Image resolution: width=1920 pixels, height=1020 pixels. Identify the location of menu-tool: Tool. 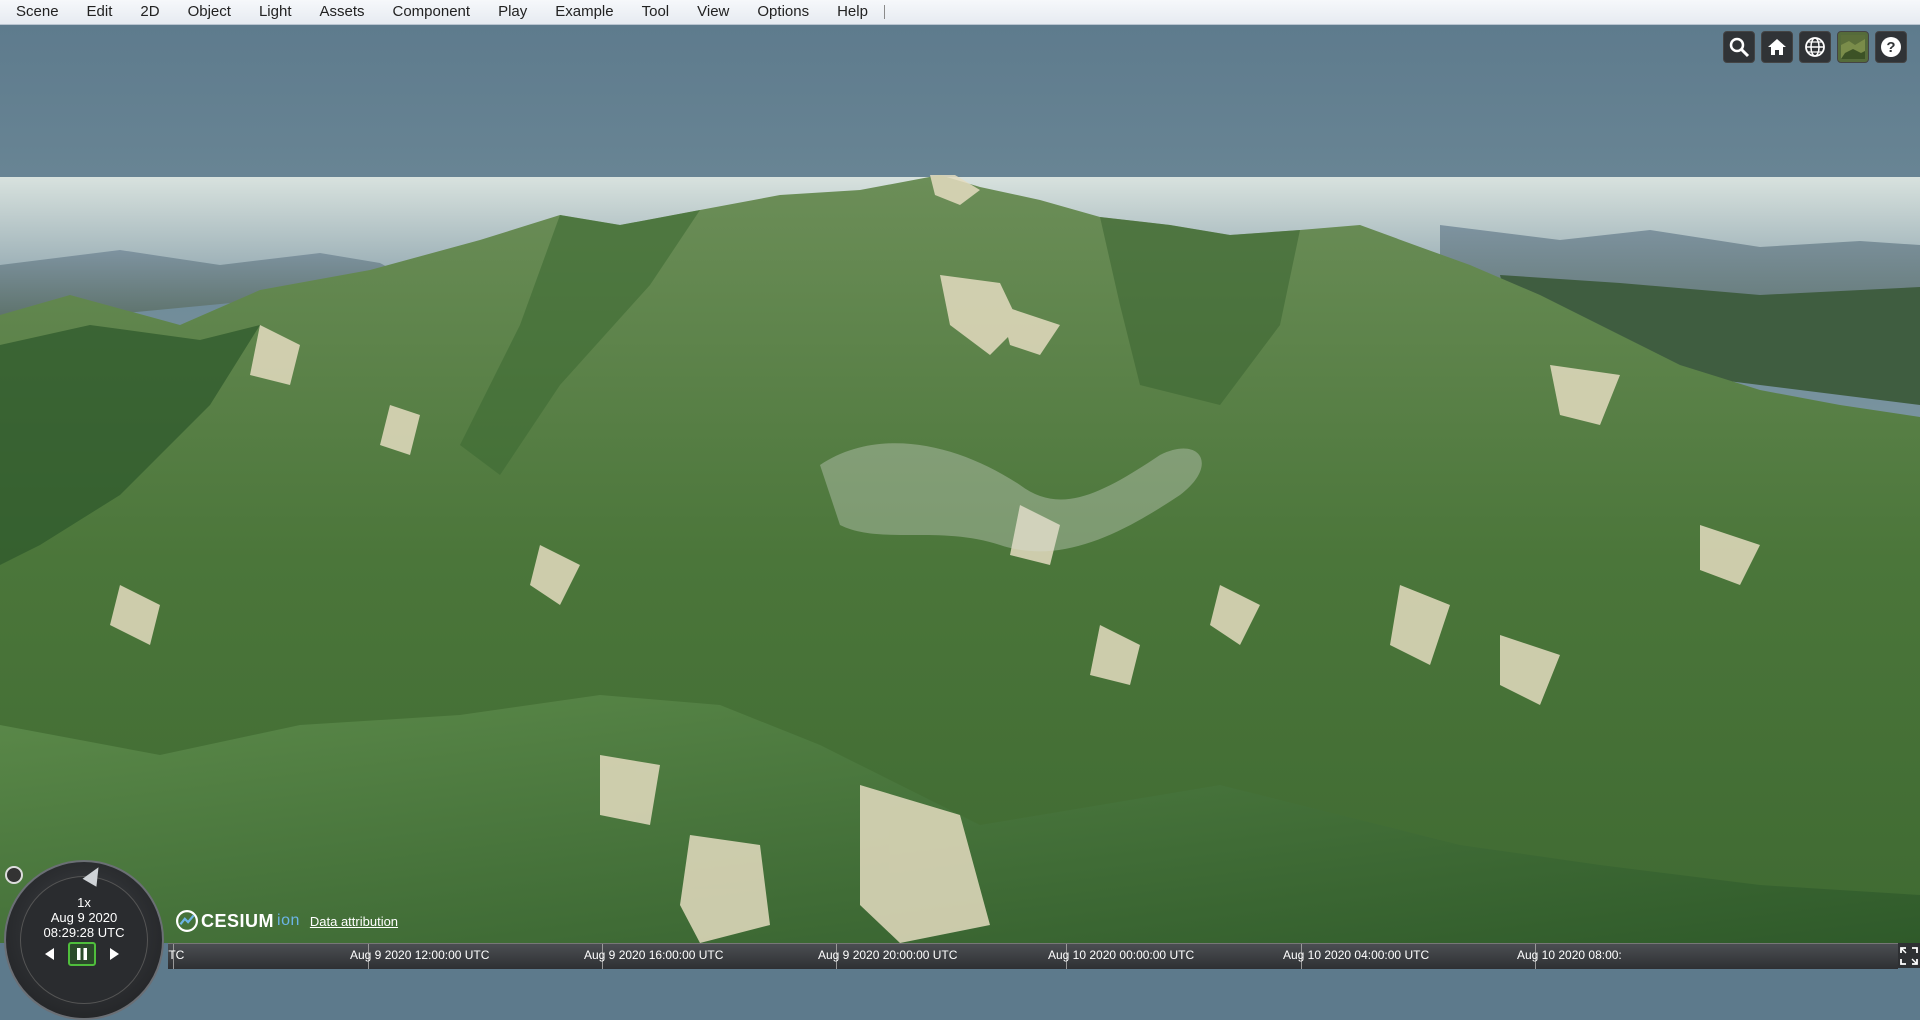
(656, 12).